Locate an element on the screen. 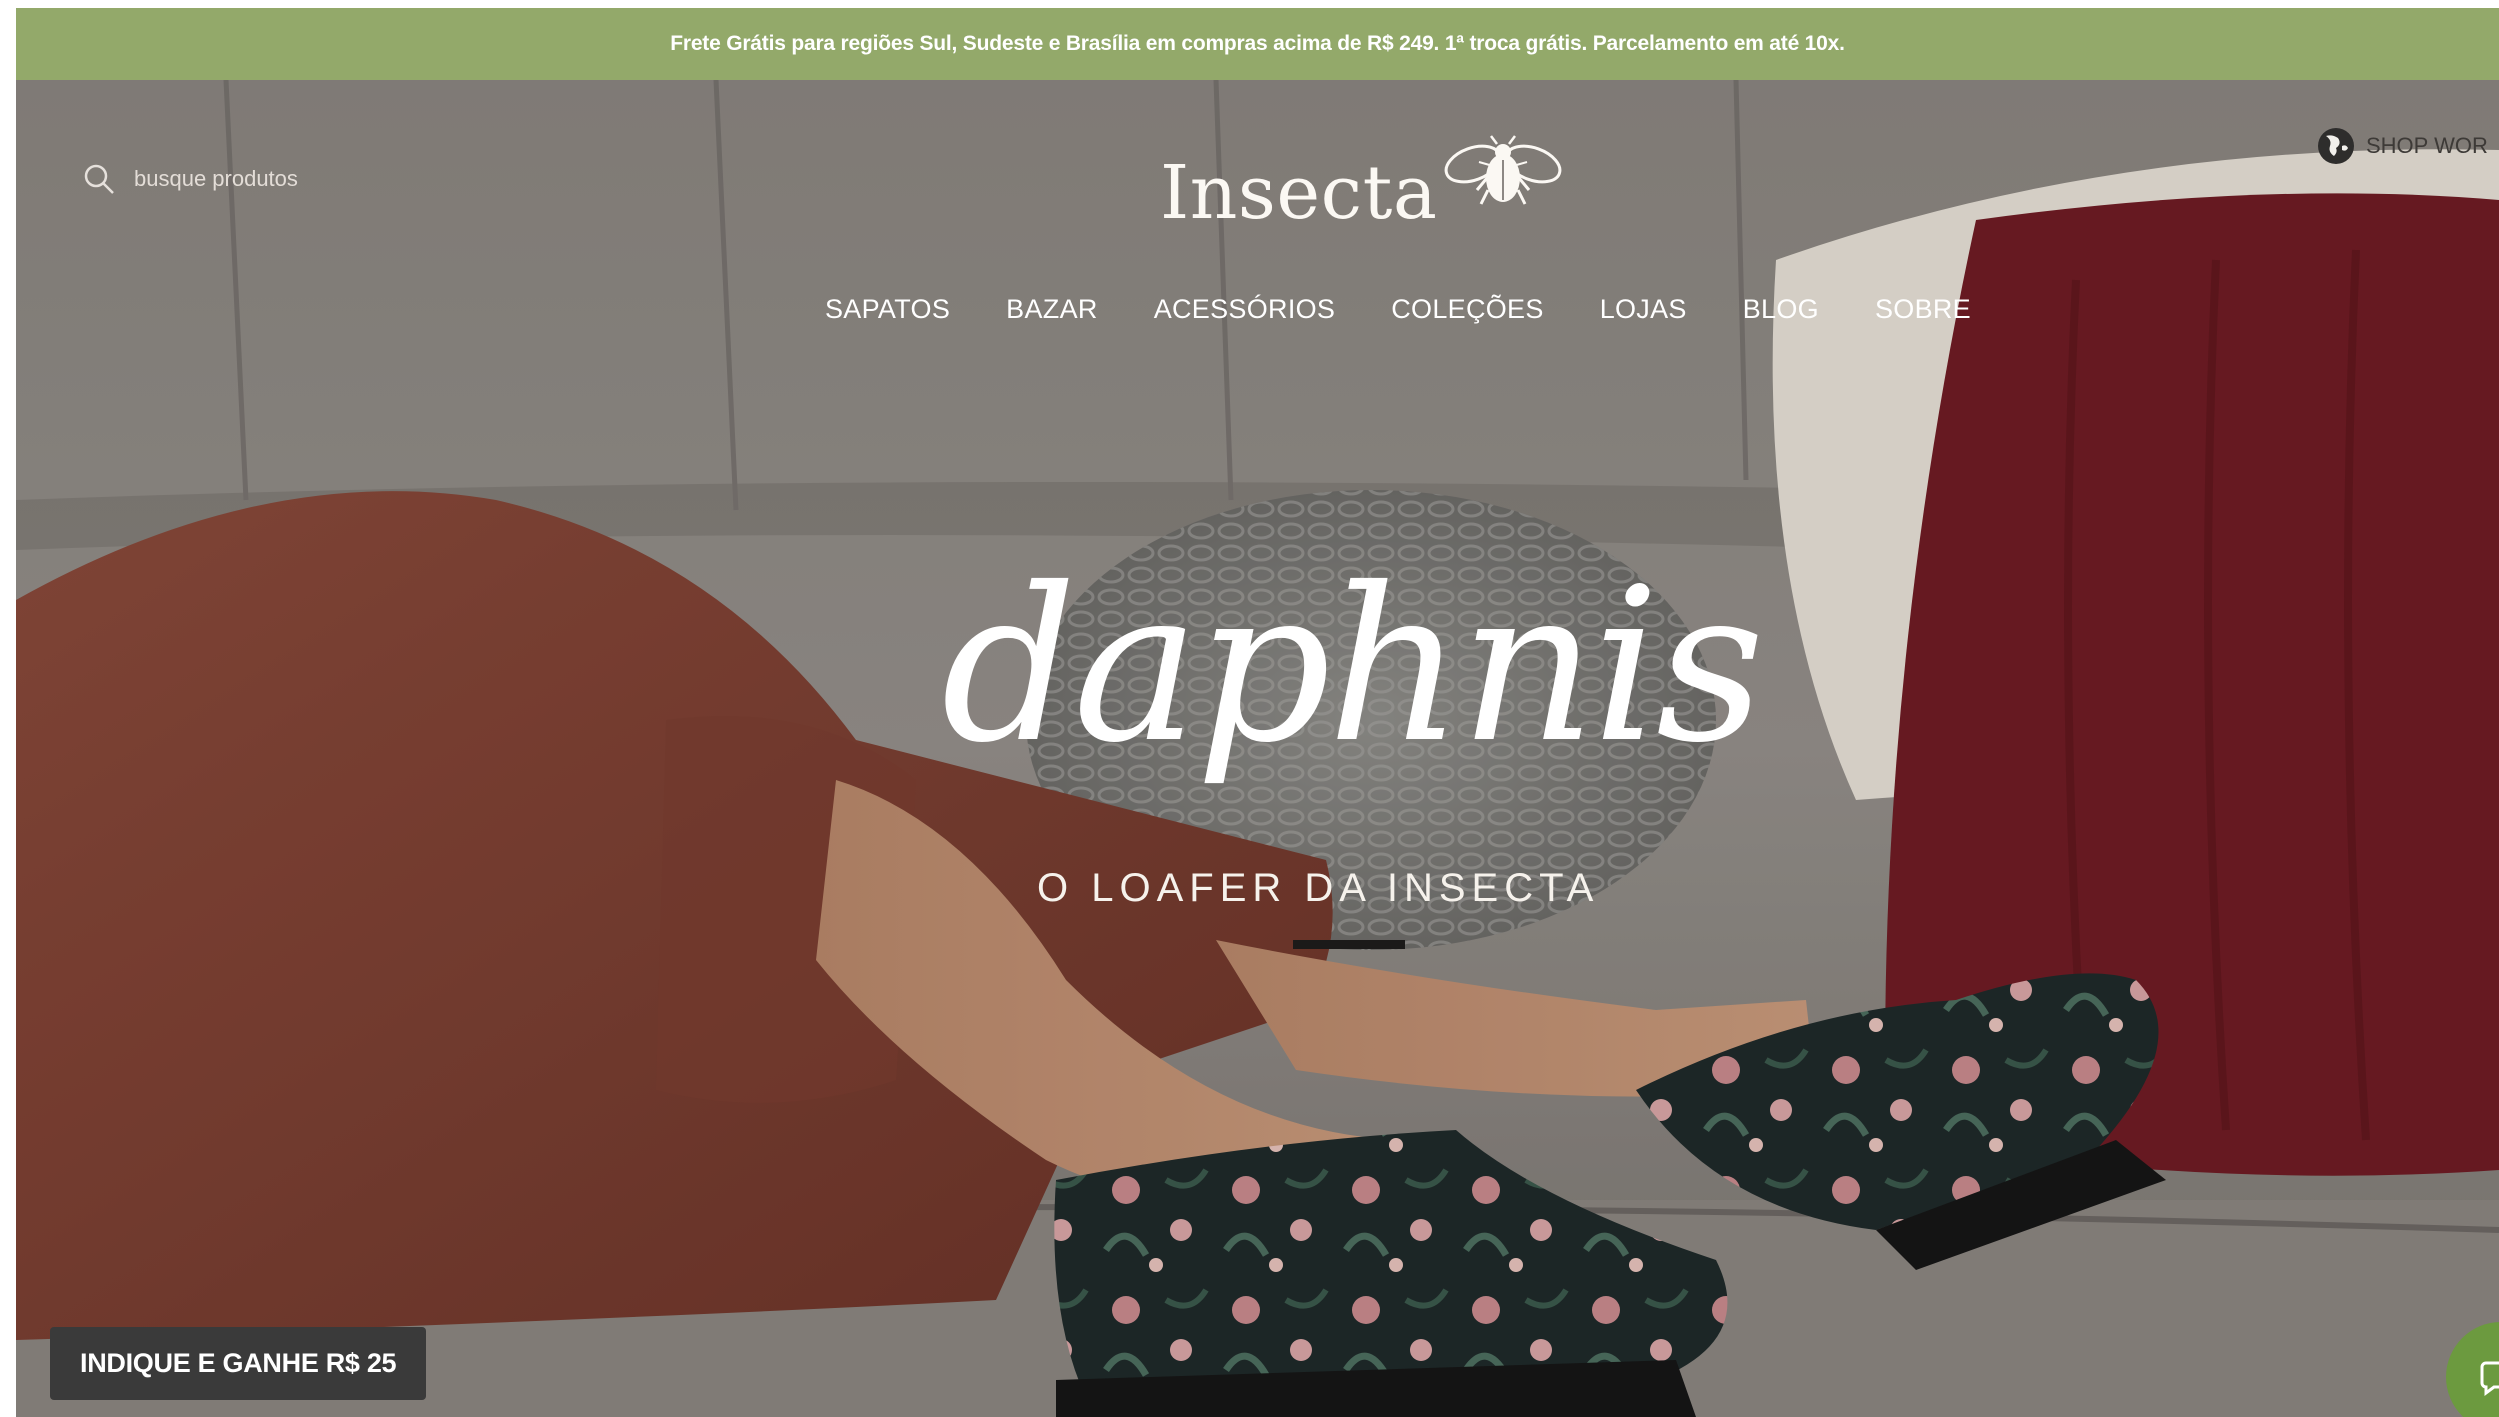  nav-item-colecoes: COLEÇÕES is located at coordinates (1467, 309).